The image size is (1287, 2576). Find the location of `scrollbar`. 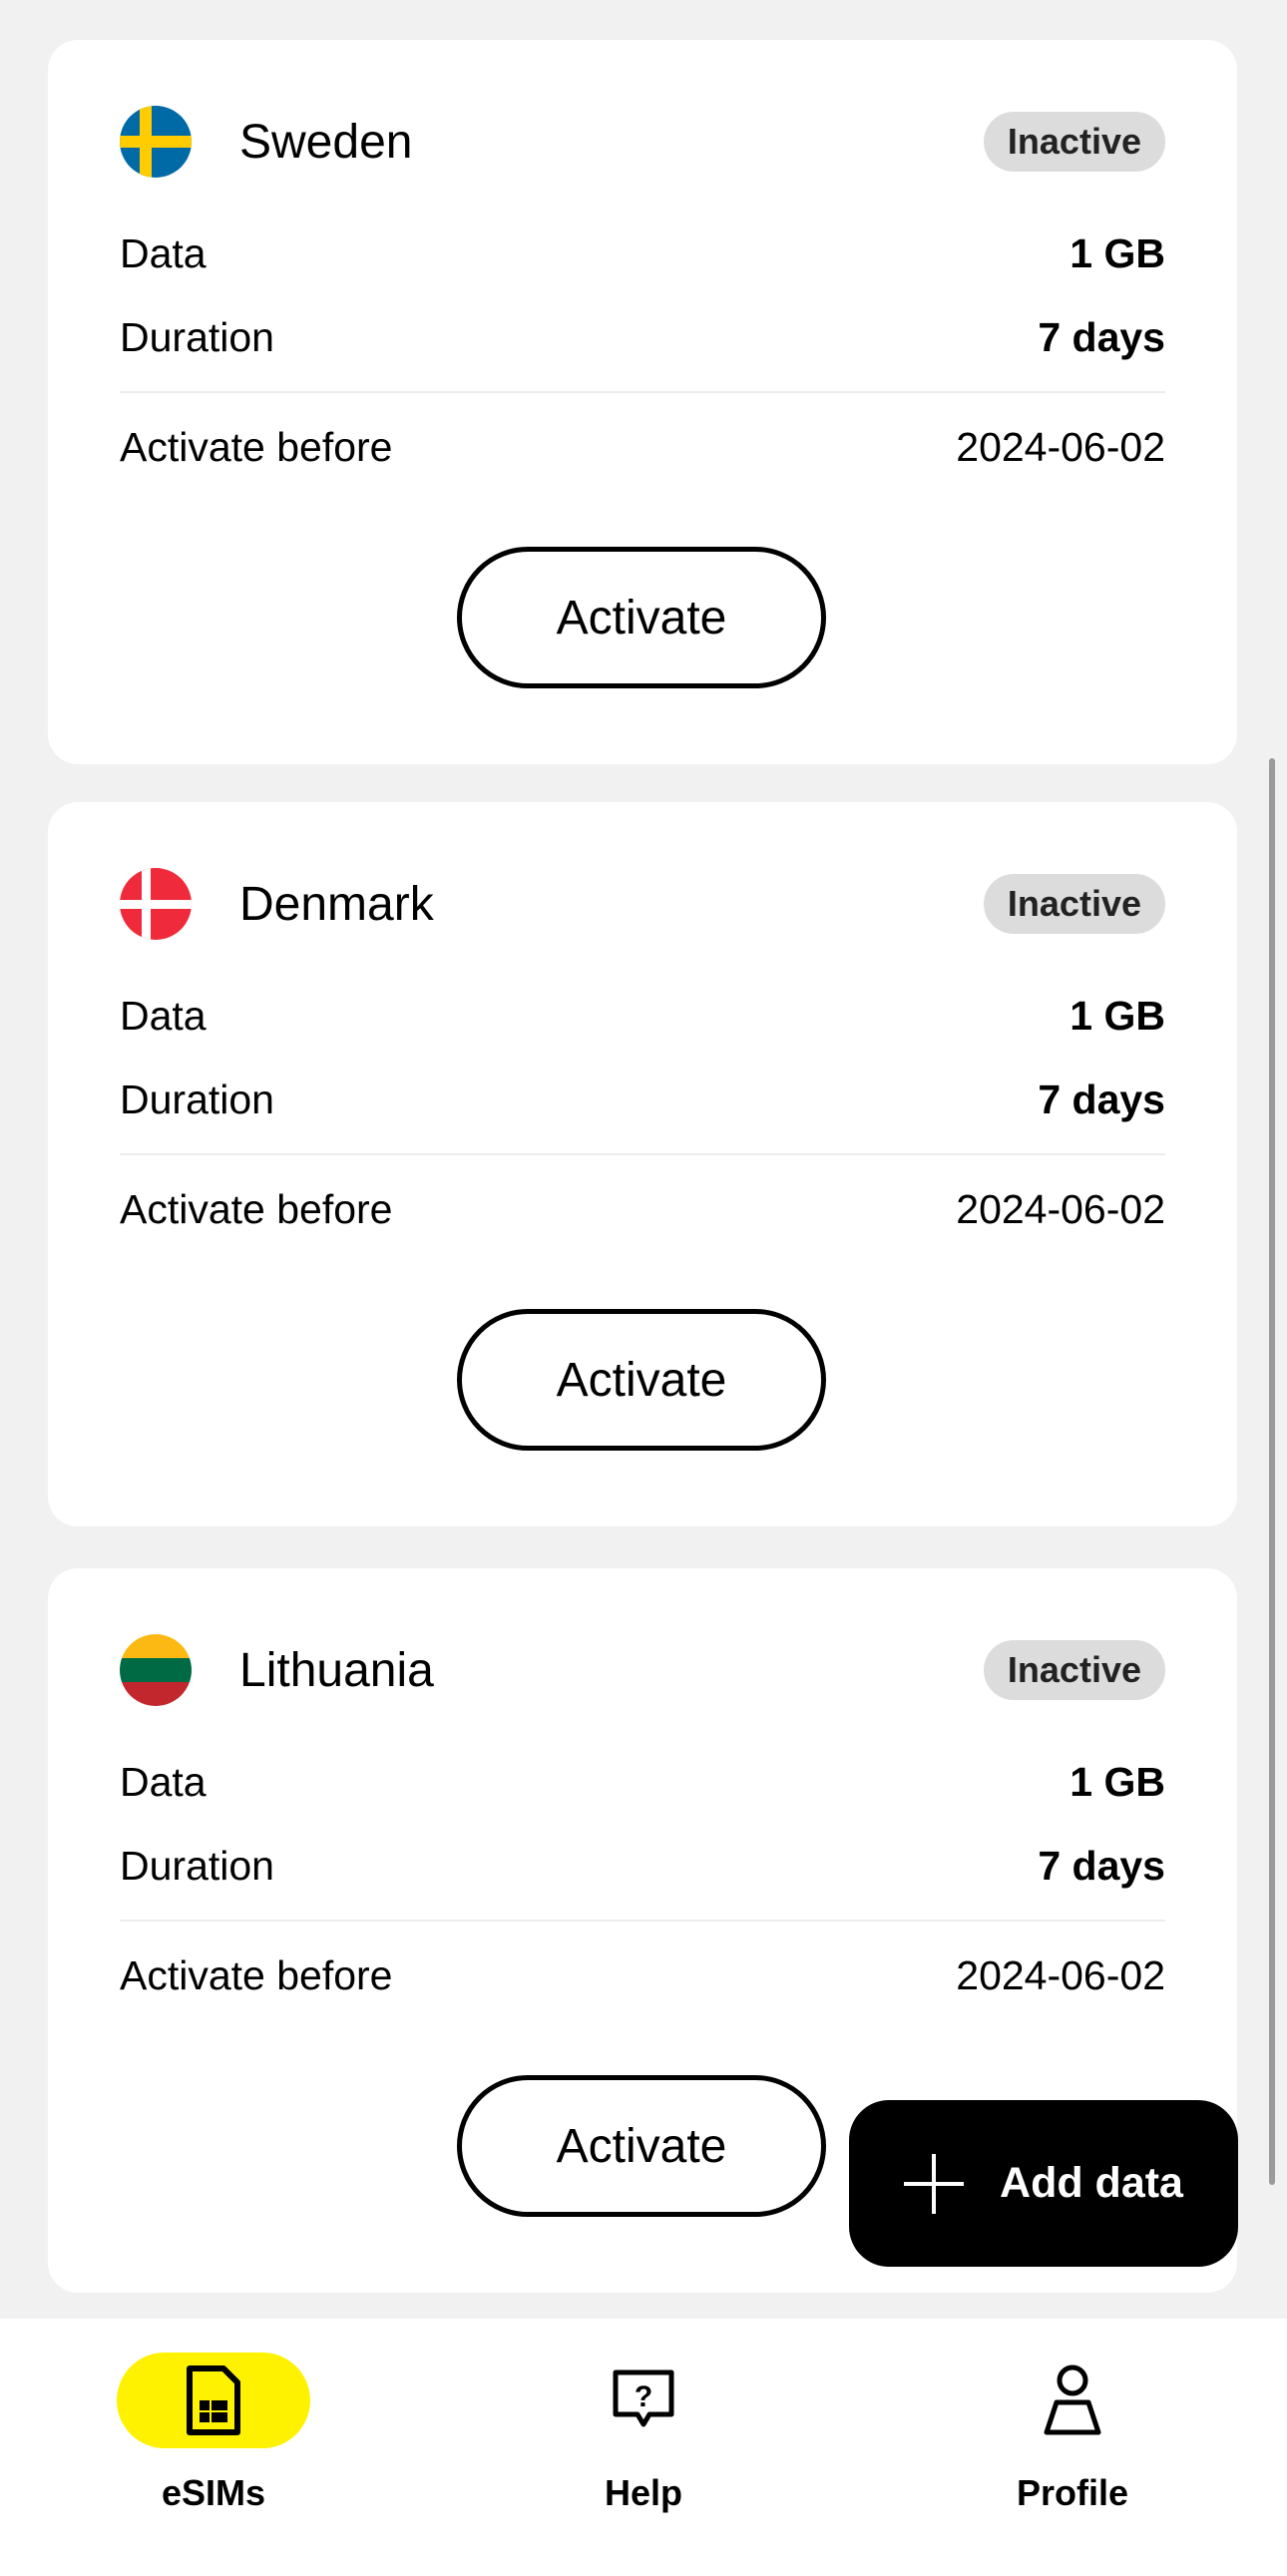

scrollbar is located at coordinates (1272, 1471).